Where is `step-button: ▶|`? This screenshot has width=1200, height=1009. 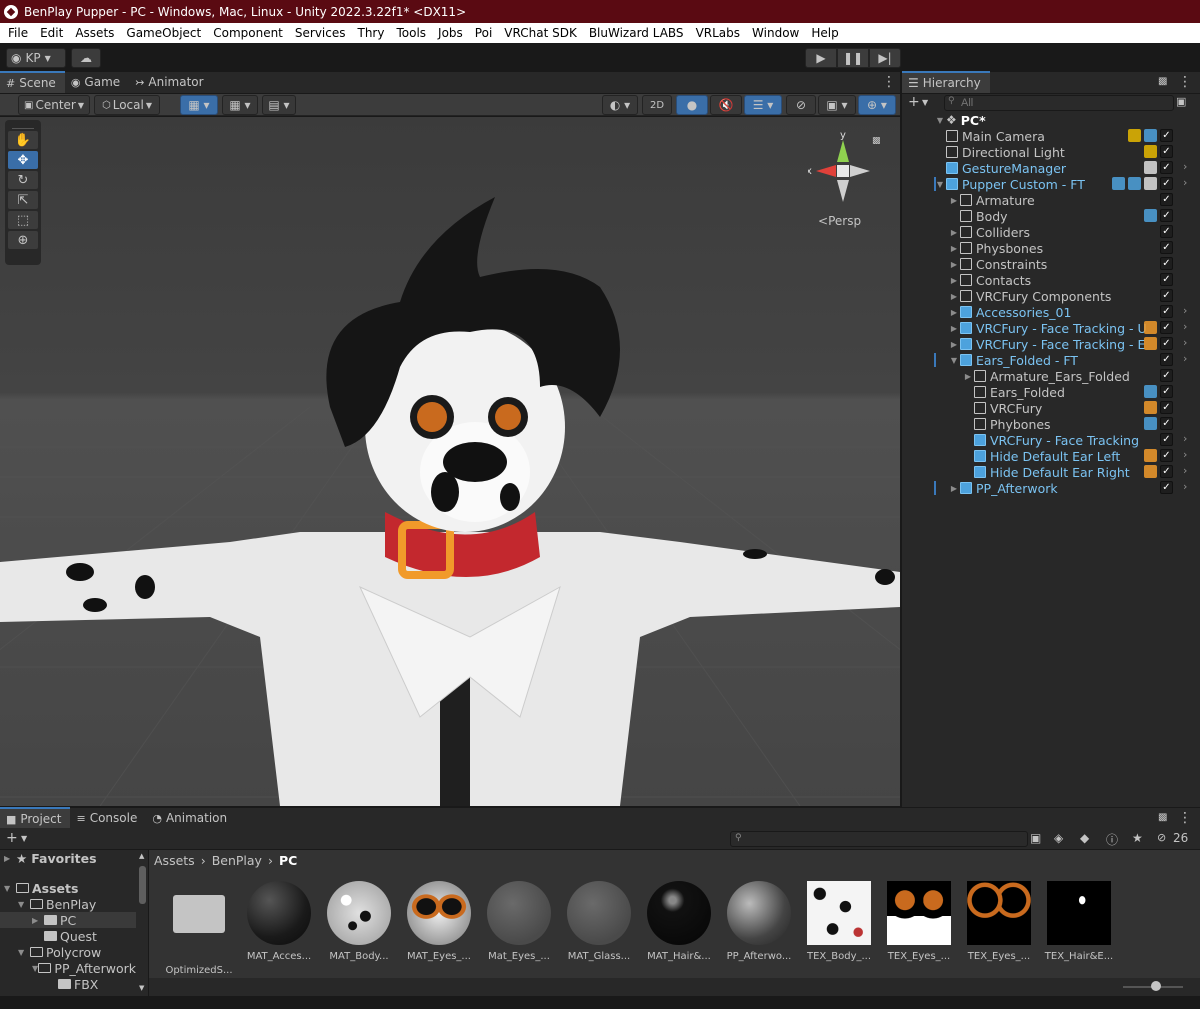
step-button: ▶| is located at coordinates (885, 58).